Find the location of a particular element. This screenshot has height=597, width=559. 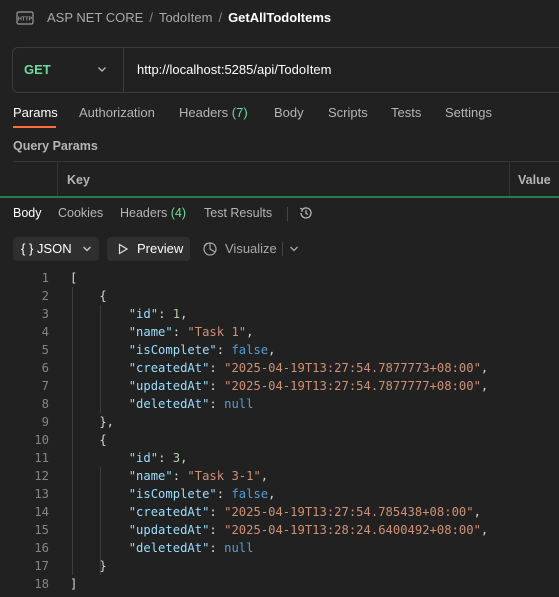

breadcrumb-folder: TodoItem is located at coordinates (185, 17).